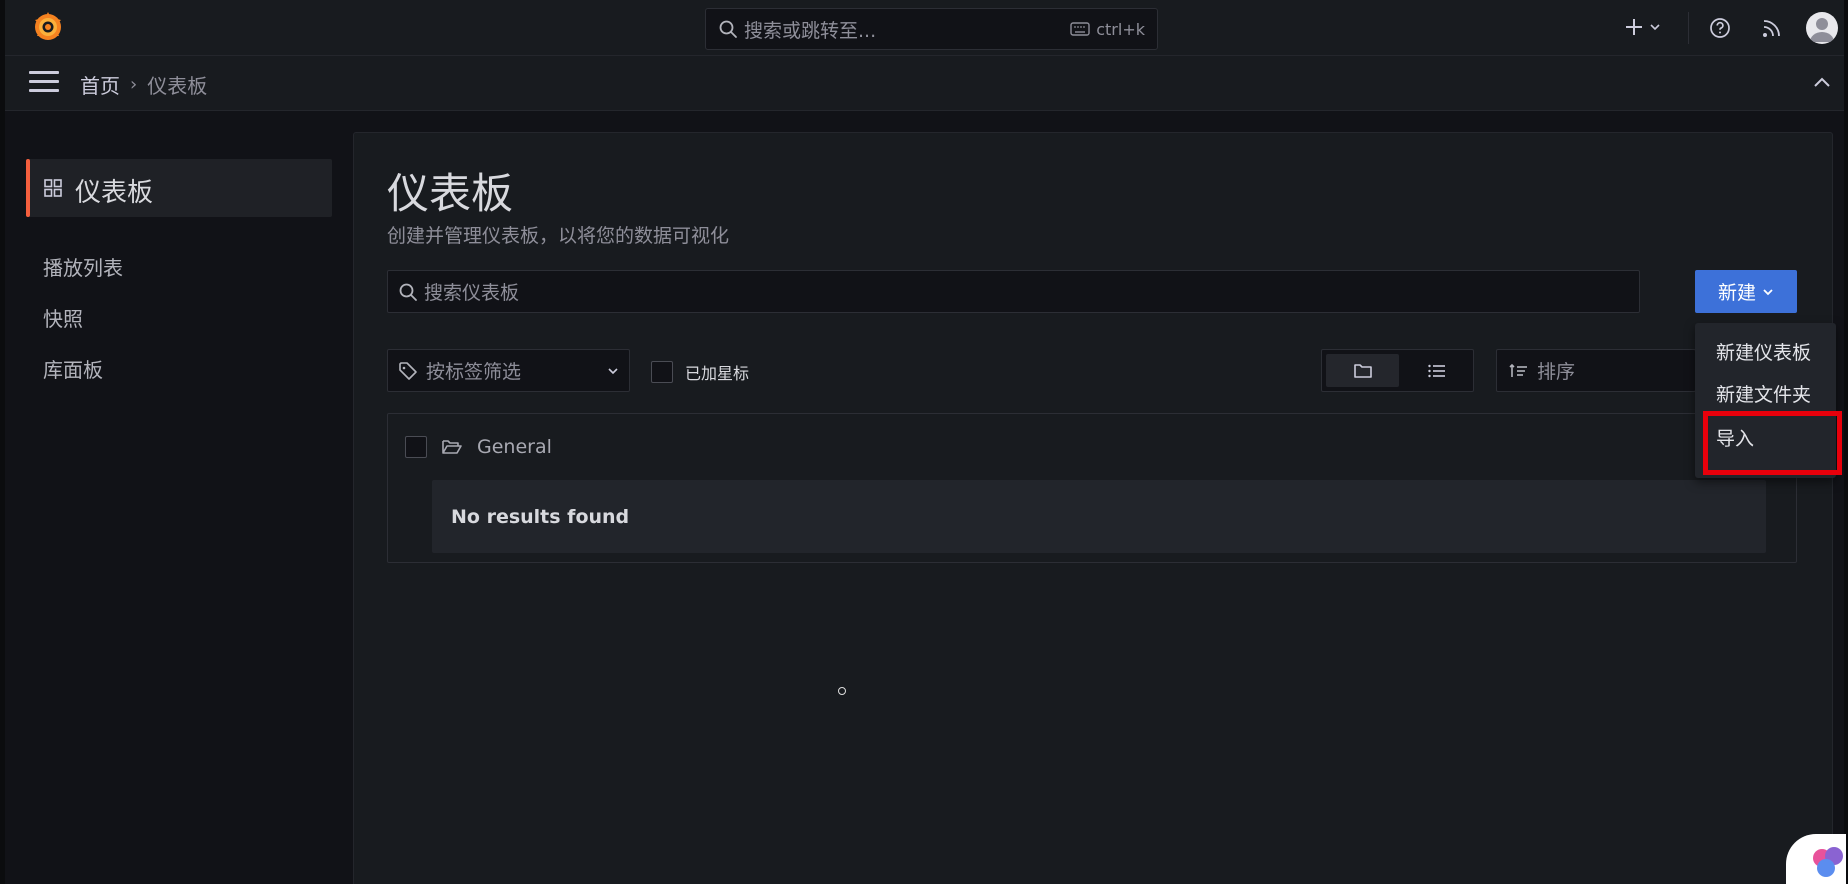 Image resolution: width=1848 pixels, height=884 pixels. I want to click on news-feed-icon, so click(1772, 28).